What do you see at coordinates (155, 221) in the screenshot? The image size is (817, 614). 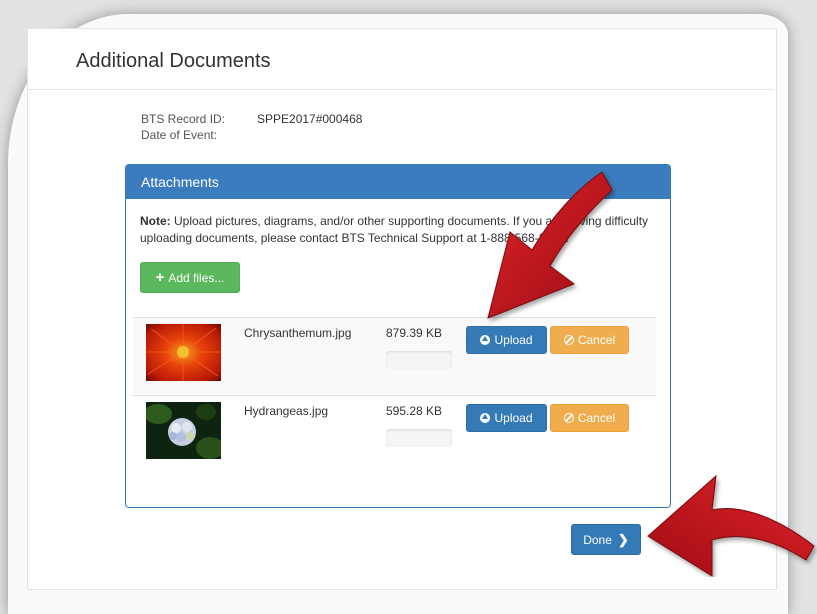 I see `note-label: Note:` at bounding box center [155, 221].